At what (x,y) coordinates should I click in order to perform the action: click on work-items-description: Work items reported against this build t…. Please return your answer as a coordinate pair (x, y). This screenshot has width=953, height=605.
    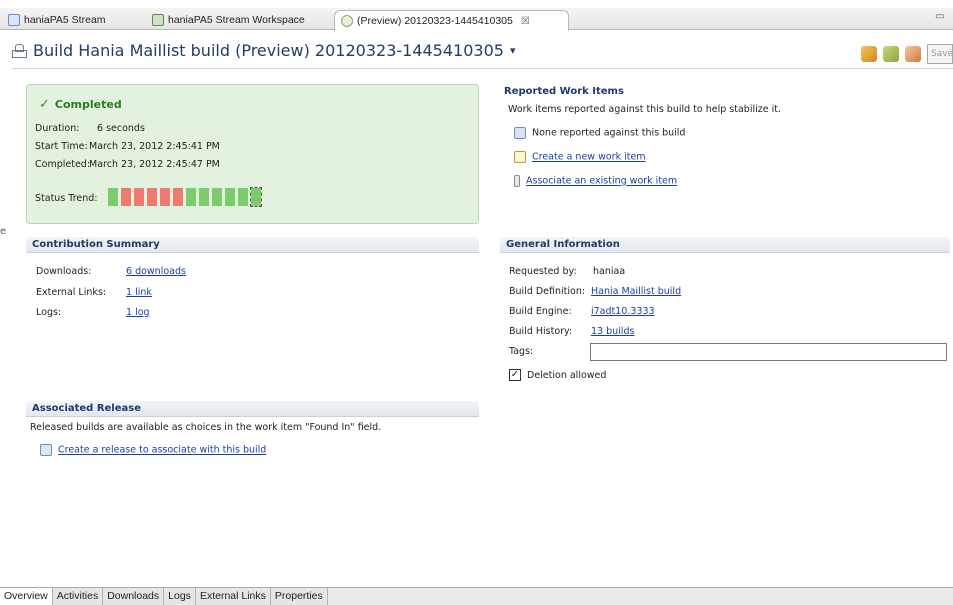
    Looking at the image, I should click on (644, 109).